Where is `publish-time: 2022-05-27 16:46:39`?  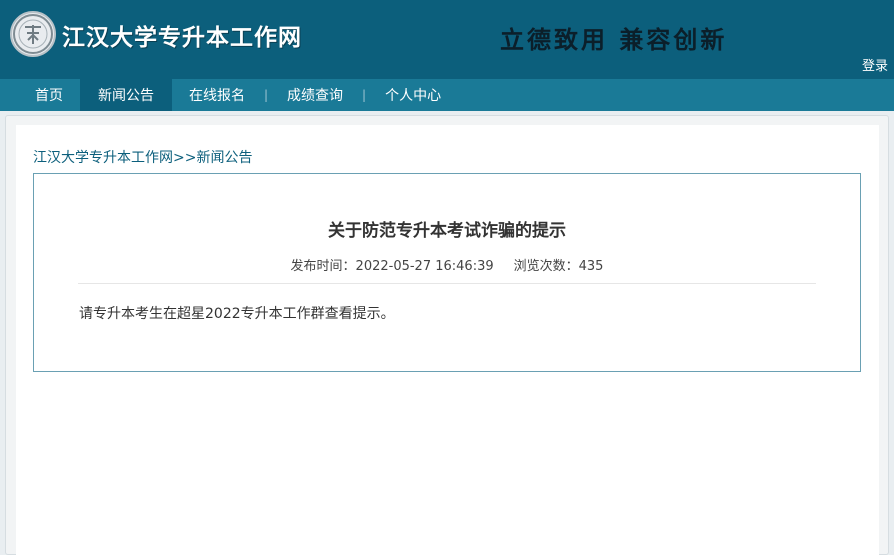 publish-time: 2022-05-27 16:46:39 is located at coordinates (424, 266).